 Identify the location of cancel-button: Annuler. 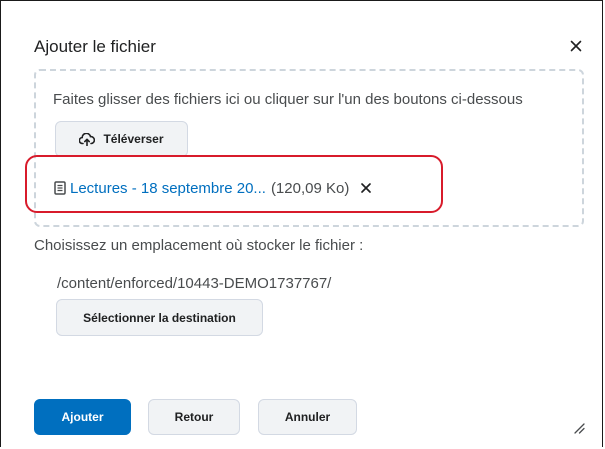
(307, 417).